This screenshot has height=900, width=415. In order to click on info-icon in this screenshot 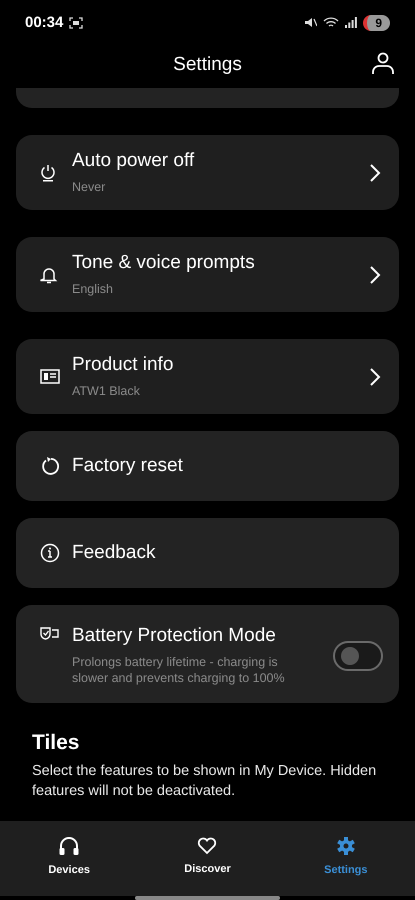, I will do `click(50, 553)`.